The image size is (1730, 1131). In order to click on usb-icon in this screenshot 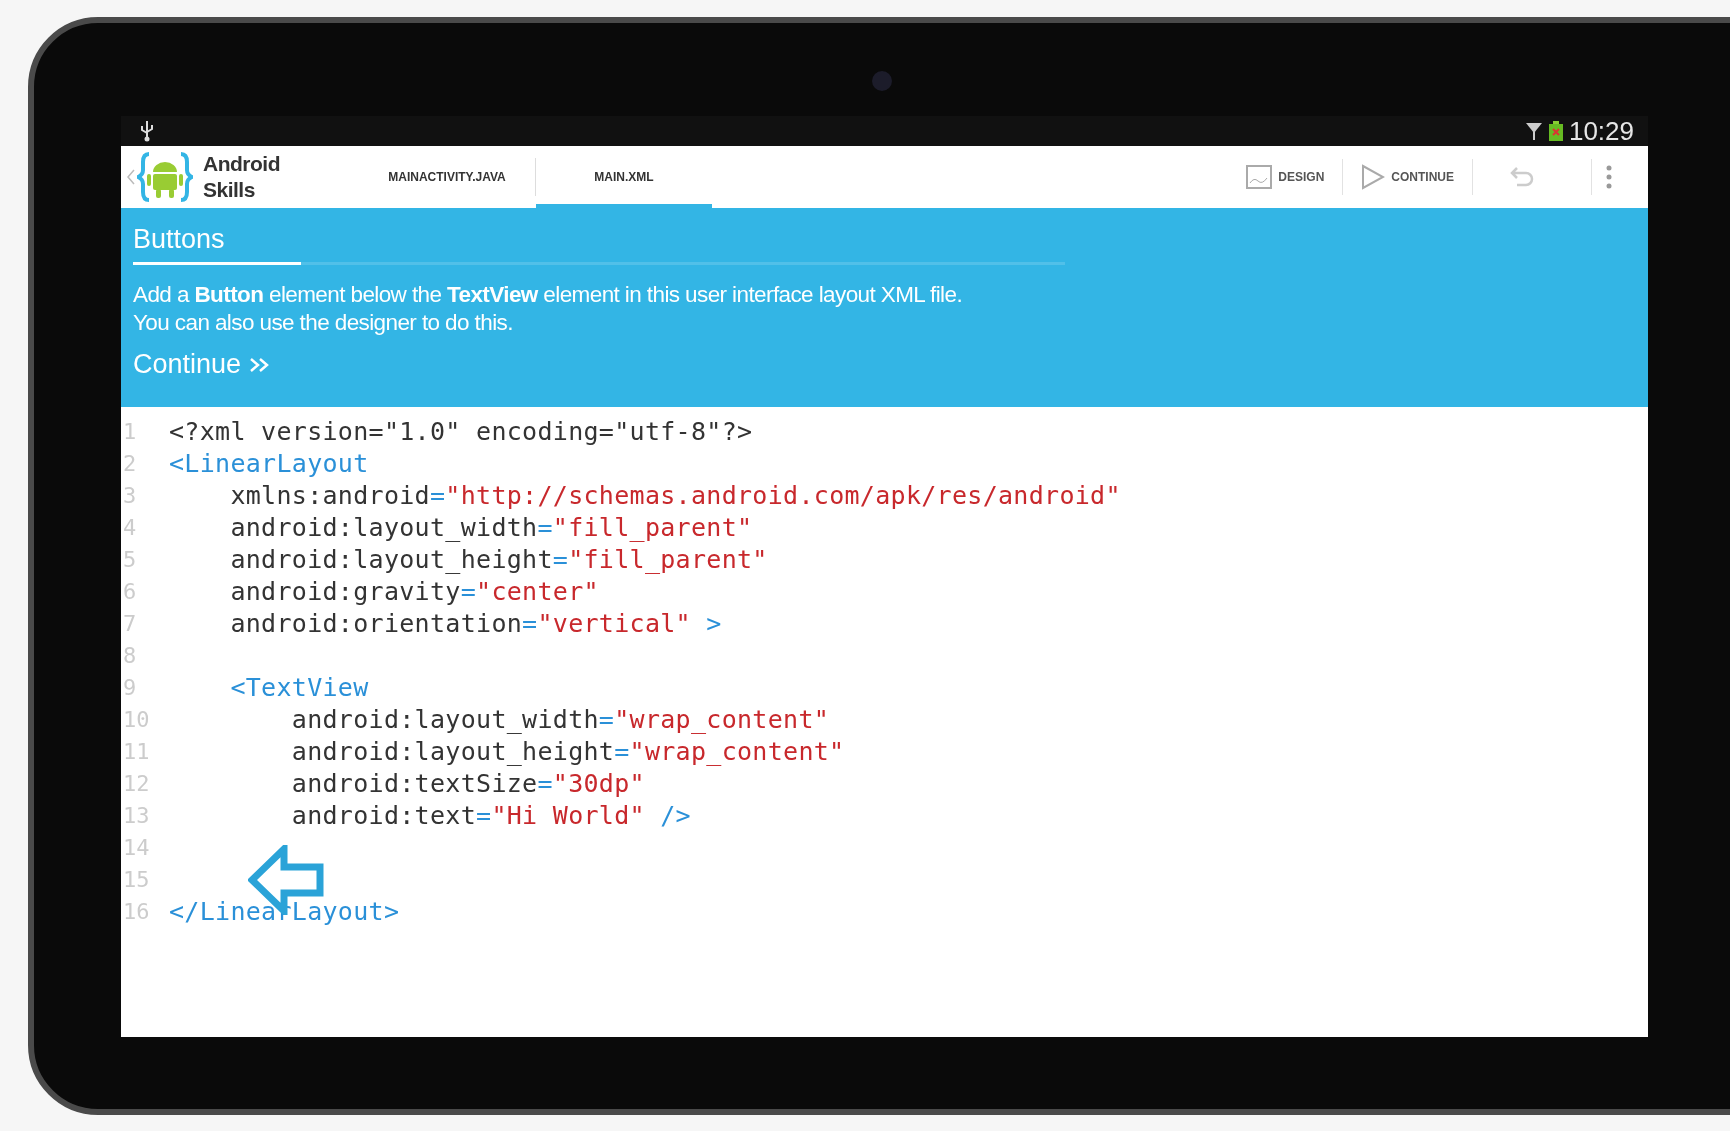, I will do `click(147, 131)`.